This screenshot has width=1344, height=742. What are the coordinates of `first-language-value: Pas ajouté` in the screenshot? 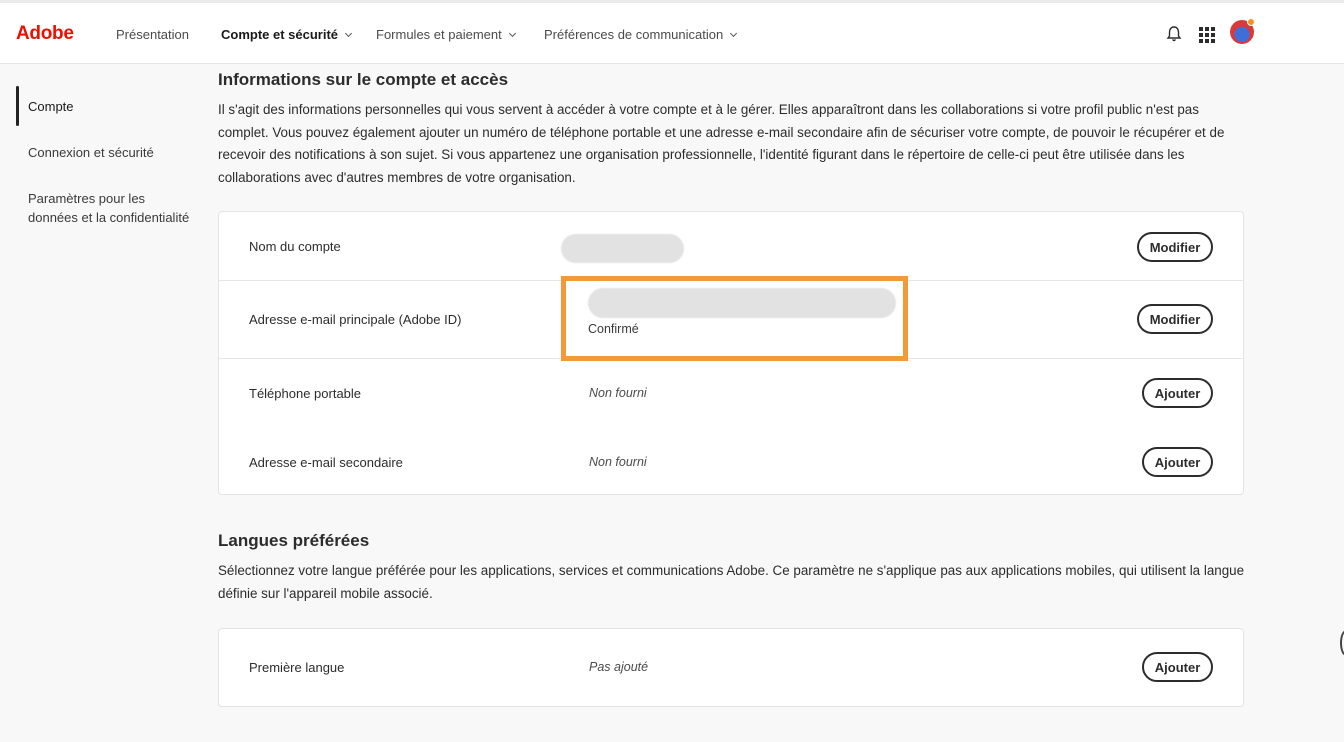 It's located at (619, 667).